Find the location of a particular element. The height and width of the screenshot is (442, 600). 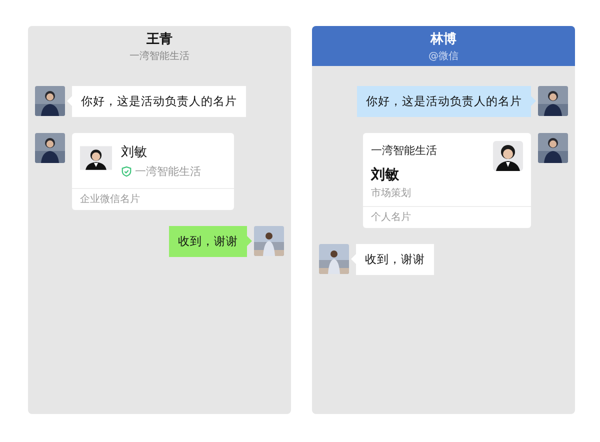

card-type-label: 企业微信名片 is located at coordinates (110, 199).